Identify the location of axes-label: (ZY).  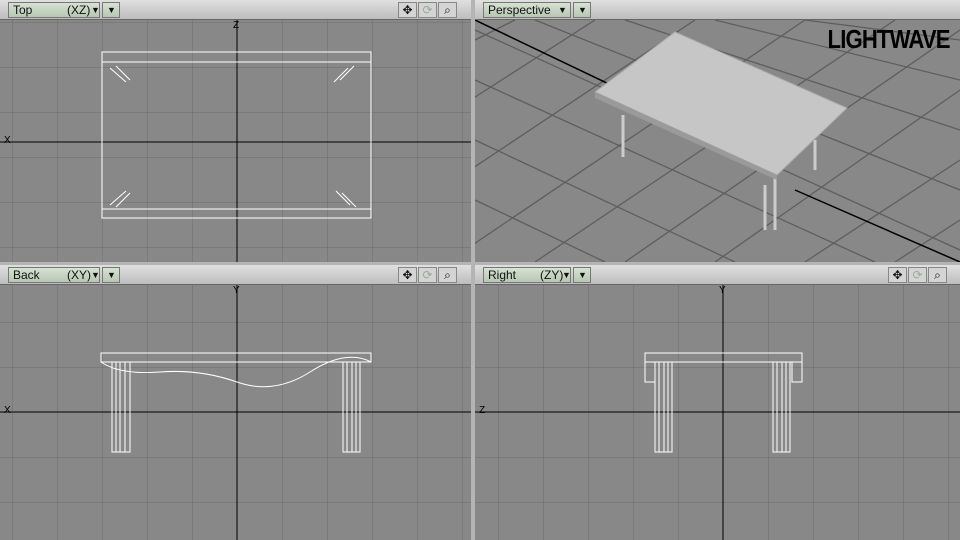
(552, 275).